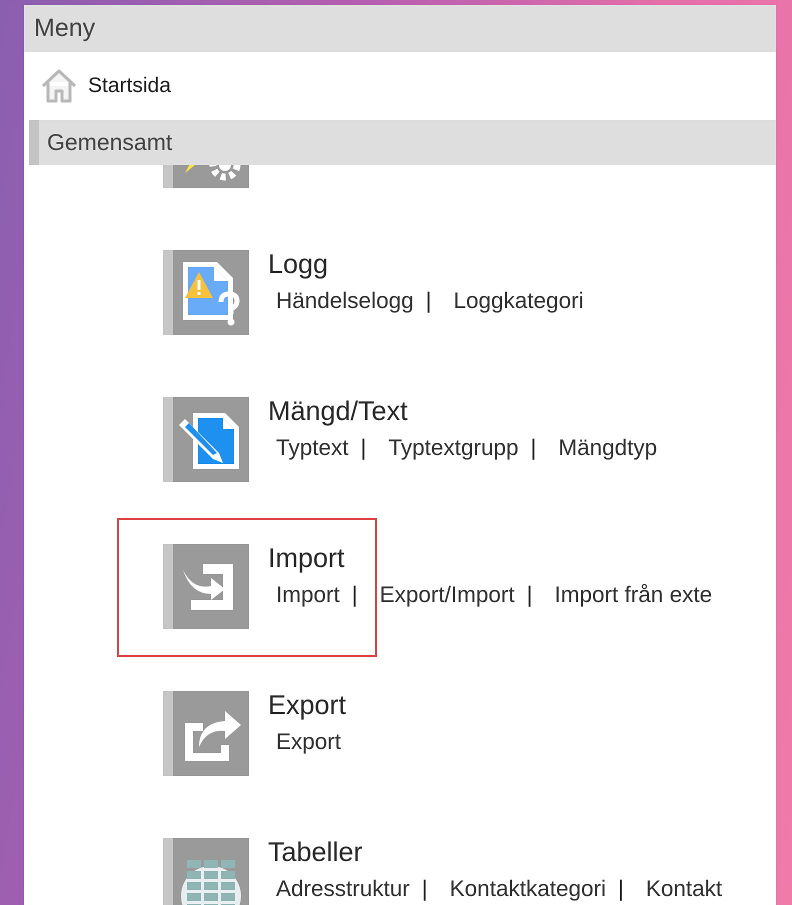  What do you see at coordinates (633, 595) in the screenshot?
I see `menu-link: Import från exte` at bounding box center [633, 595].